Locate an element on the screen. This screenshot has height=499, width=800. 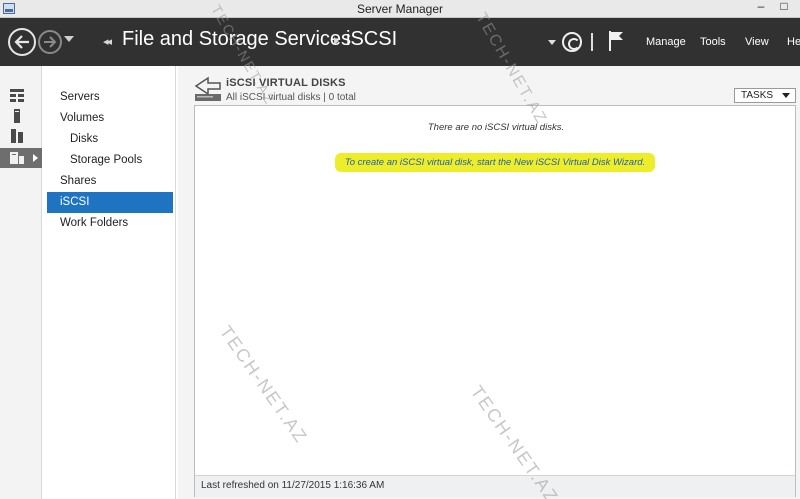
rail-local-server is located at coordinates (21, 116).